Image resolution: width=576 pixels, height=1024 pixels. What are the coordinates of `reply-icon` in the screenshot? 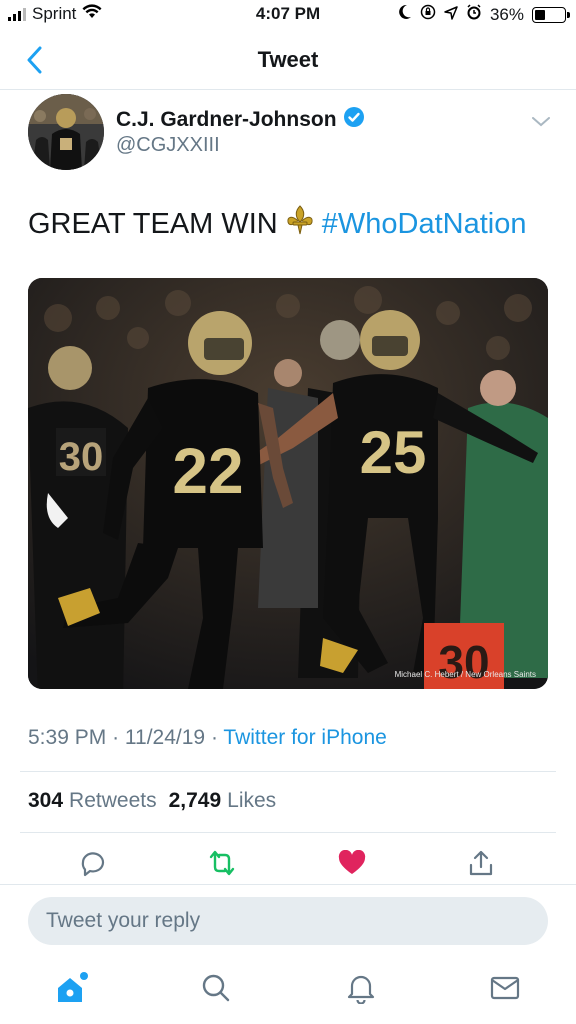 It's located at (93, 864).